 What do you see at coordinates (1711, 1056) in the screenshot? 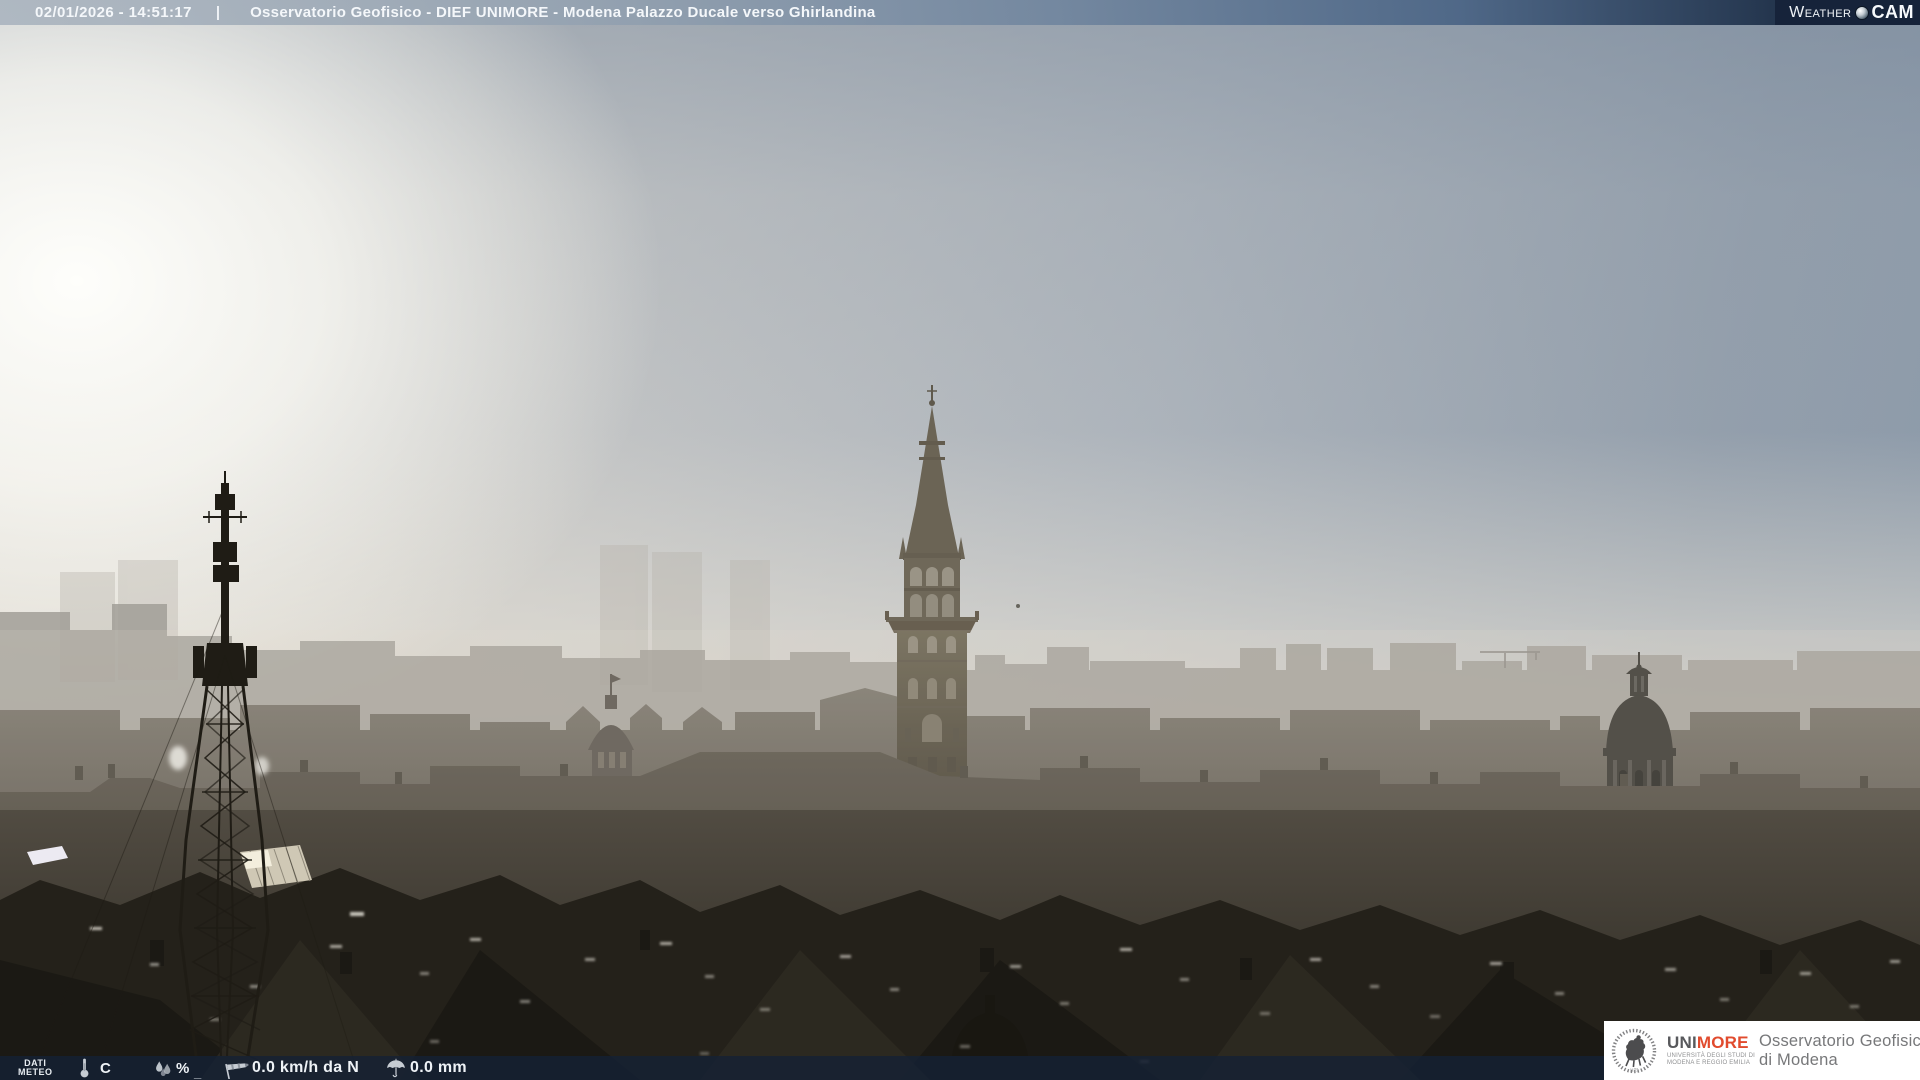
I see `university-name-line1: UNIVERSITÀ DEGLI STUDI DI` at bounding box center [1711, 1056].